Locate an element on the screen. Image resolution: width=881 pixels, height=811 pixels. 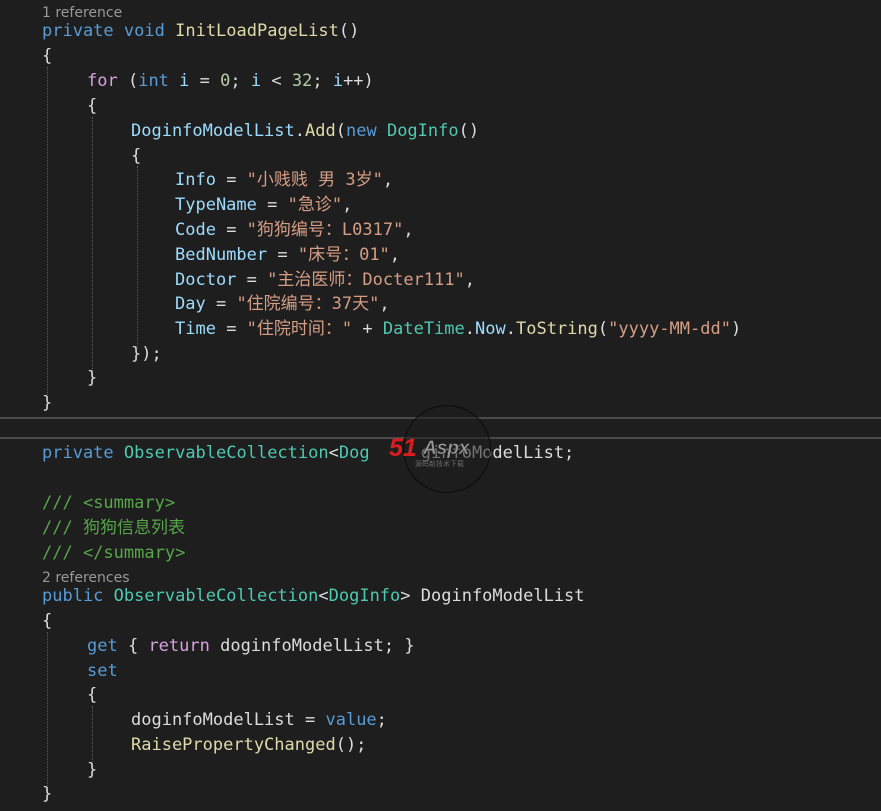
property-assignment-line: Info = "小贱贱 男 3岁", is located at coordinates (284, 180).